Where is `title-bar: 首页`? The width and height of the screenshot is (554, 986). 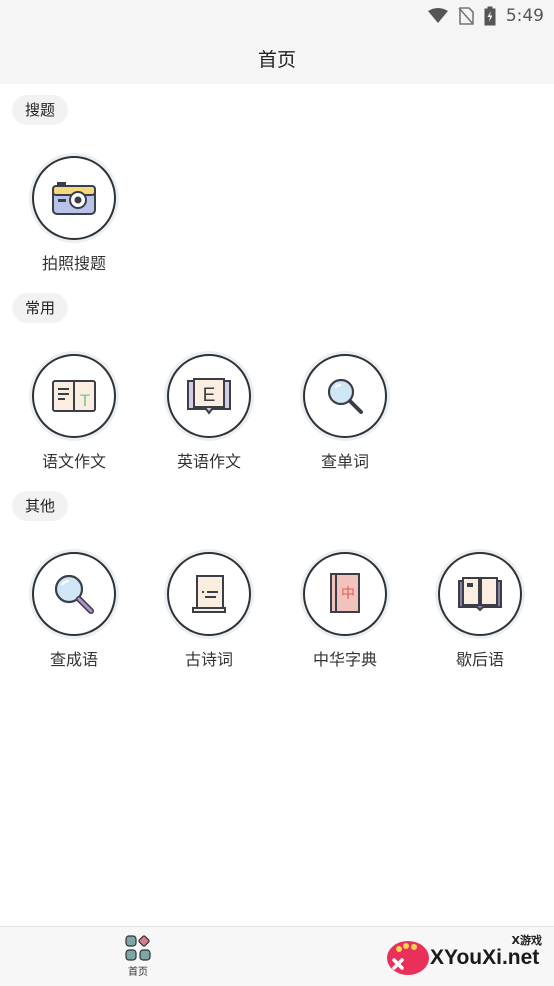 title-bar: 首页 is located at coordinates (277, 58).